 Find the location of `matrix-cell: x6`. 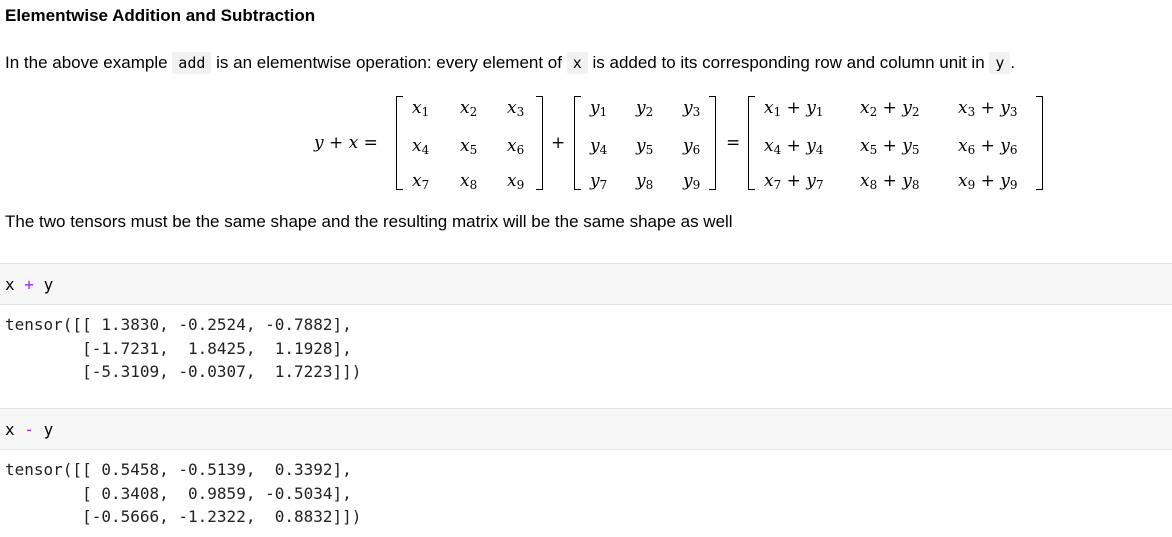

matrix-cell: x6 is located at coordinates (516, 146).